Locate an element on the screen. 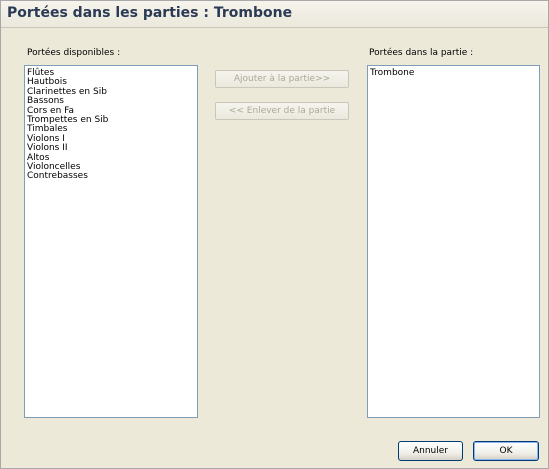 Image resolution: width=549 pixels, height=469 pixels. cancel-button: Annuler is located at coordinates (430, 451).